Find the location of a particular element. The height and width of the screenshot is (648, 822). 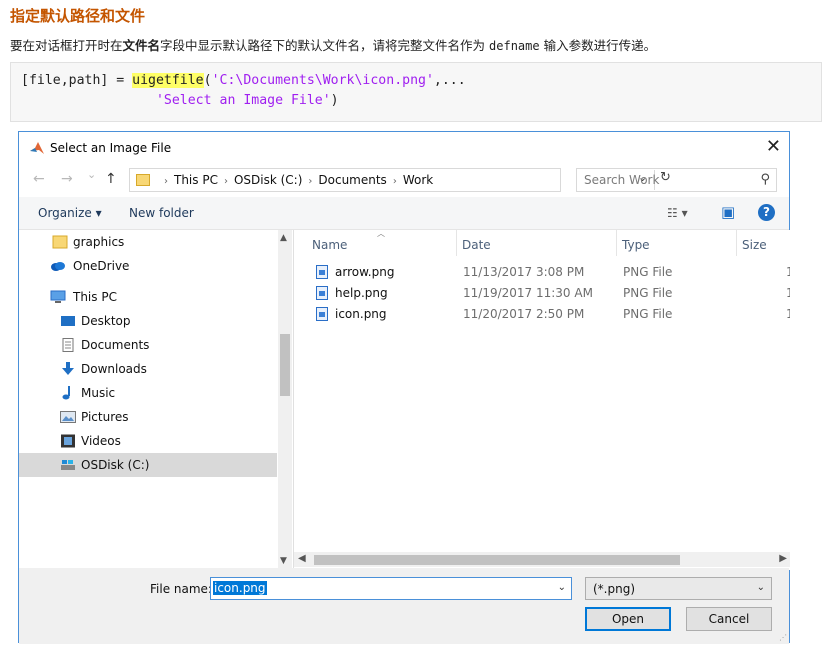

forward-button: → is located at coordinates (67, 179).